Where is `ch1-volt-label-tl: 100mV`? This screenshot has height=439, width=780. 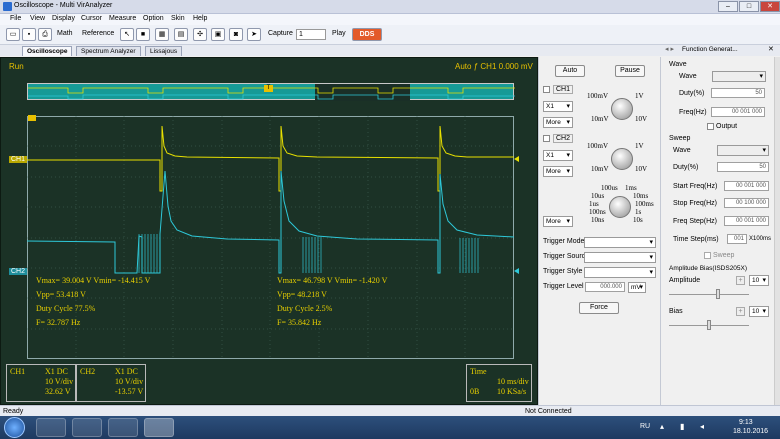
ch1-volt-label-tl: 100mV is located at coordinates (597, 96).